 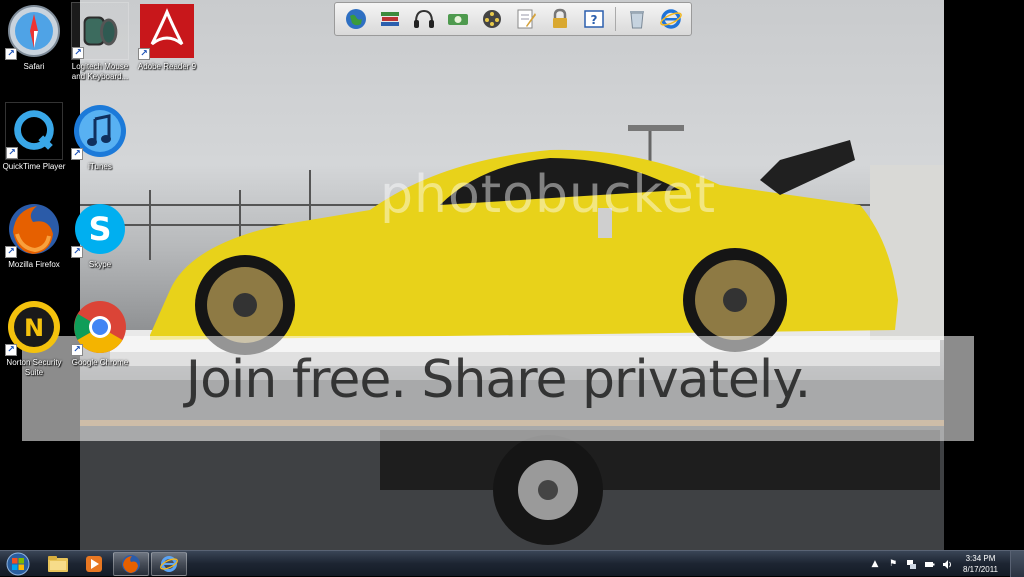 What do you see at coordinates (424, 19) in the screenshot?
I see `headphones-icon` at bounding box center [424, 19].